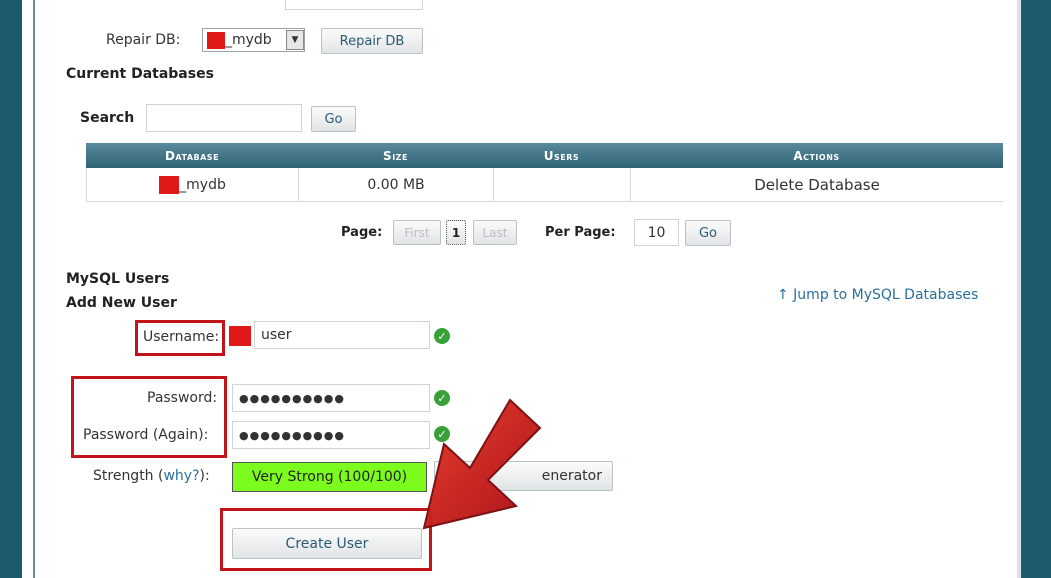 This screenshot has height=578, width=1051. I want to click on add-new-user-heading: Add New User, so click(121, 303).